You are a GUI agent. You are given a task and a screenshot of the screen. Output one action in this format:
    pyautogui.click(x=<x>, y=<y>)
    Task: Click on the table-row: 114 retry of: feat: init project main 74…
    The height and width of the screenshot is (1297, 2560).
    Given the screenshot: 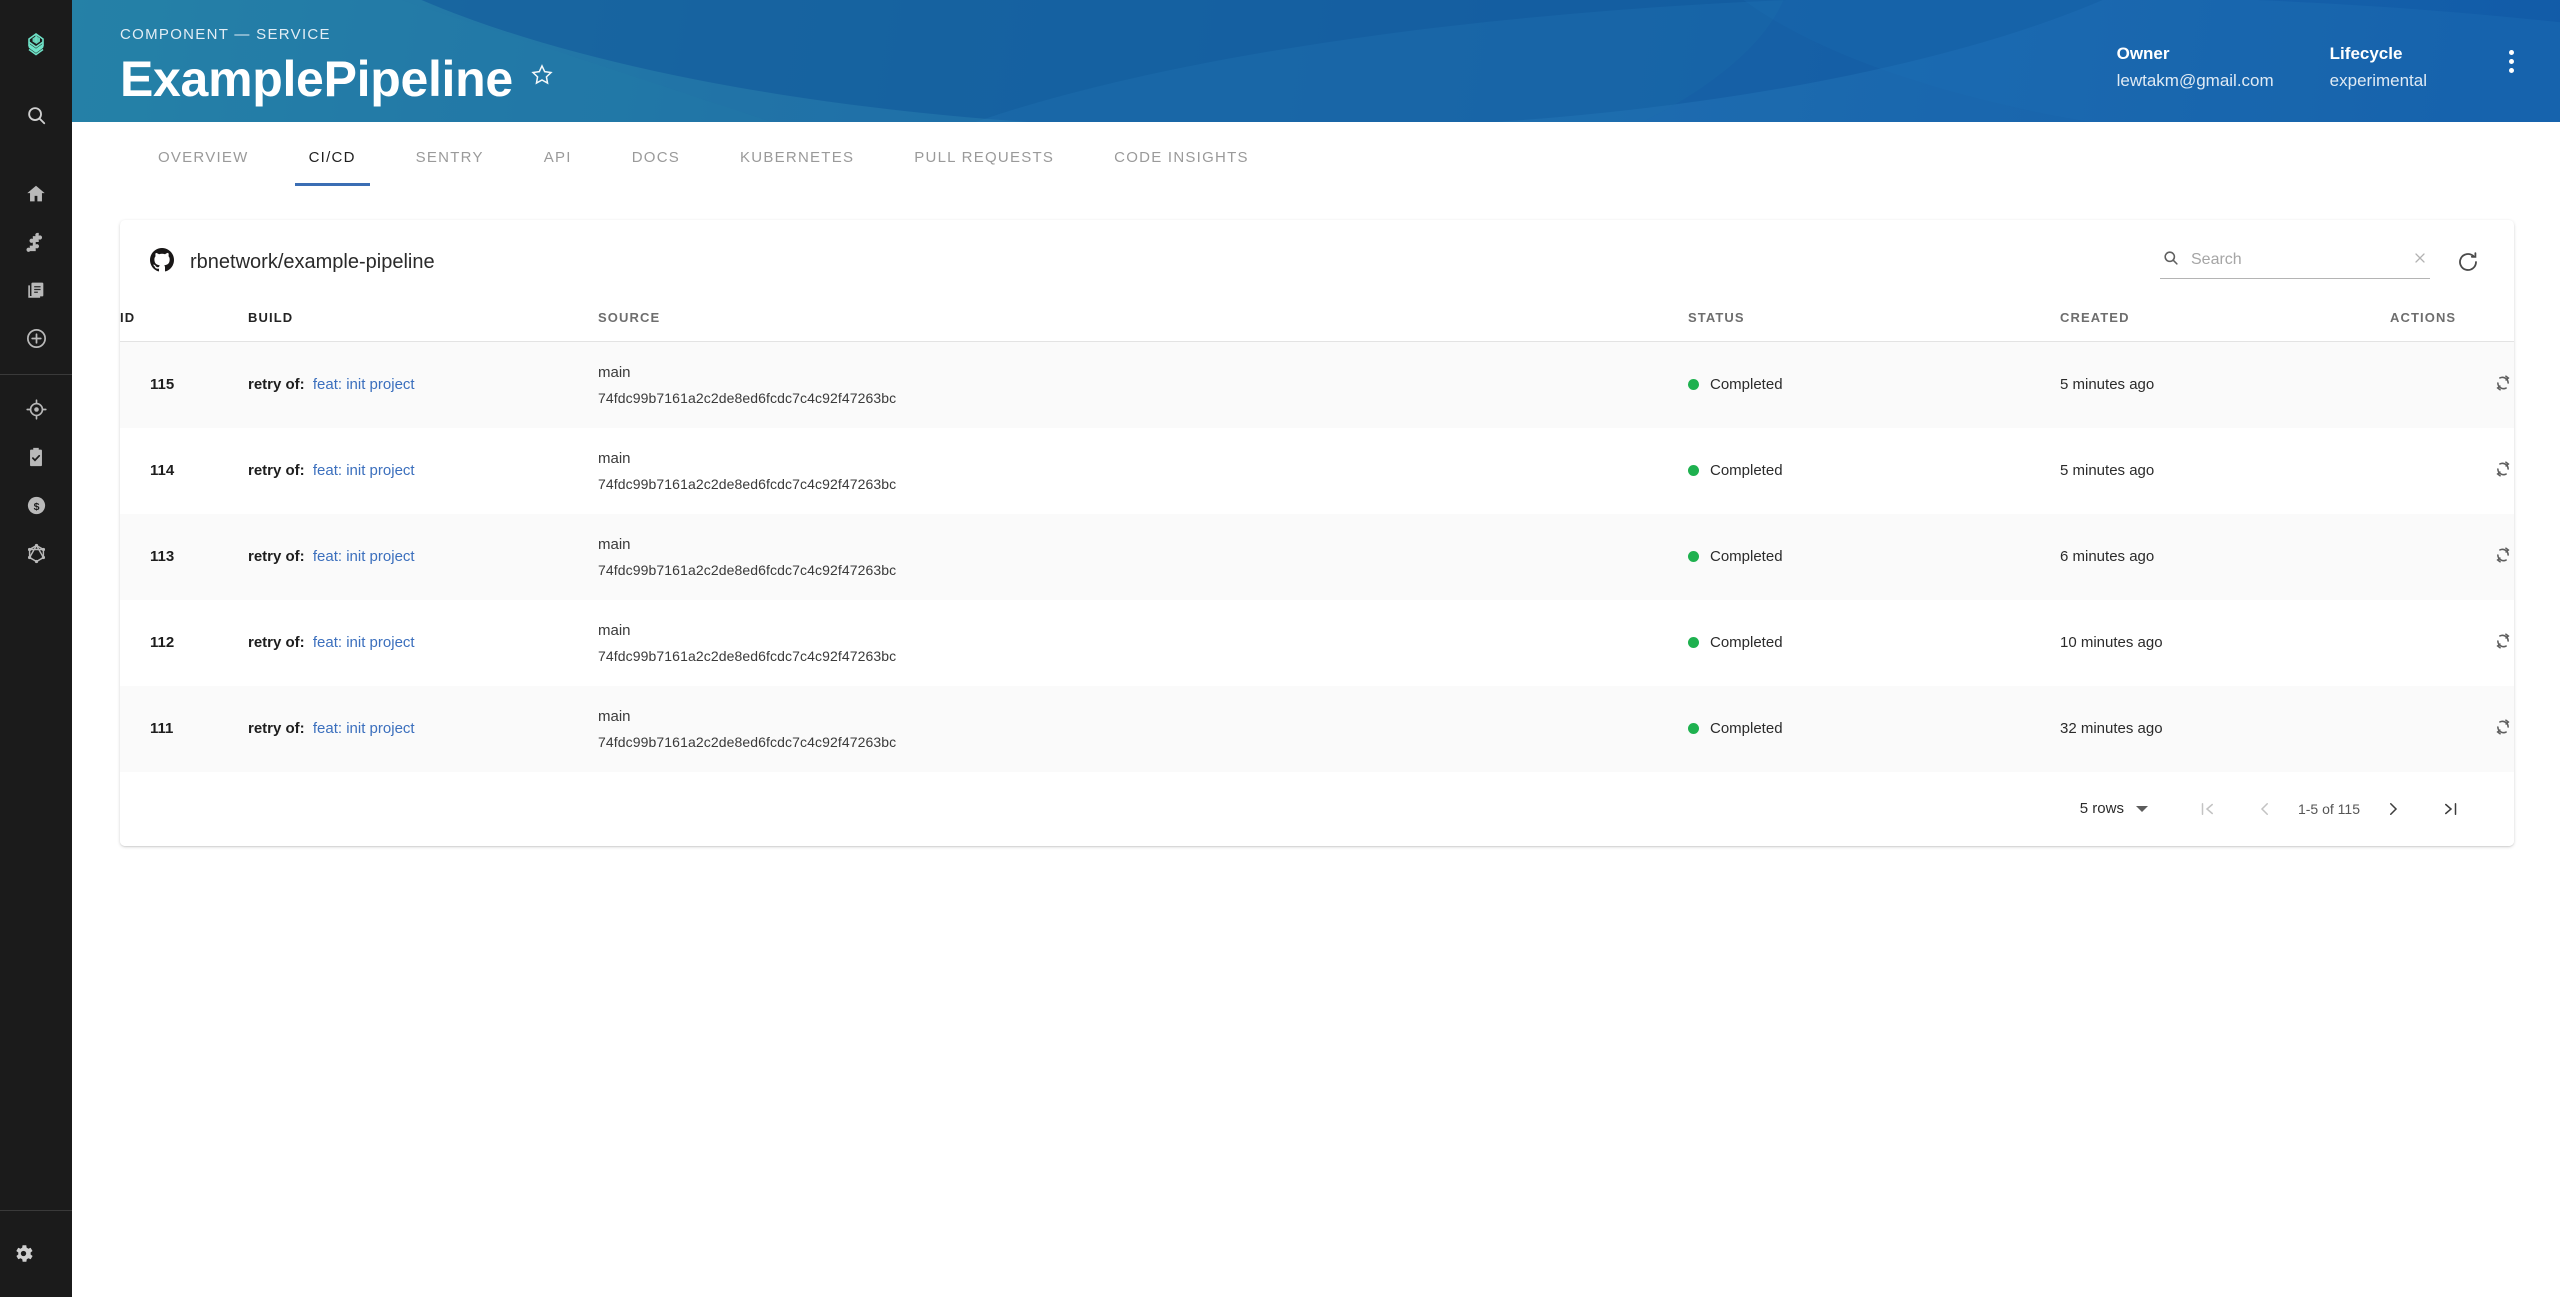 What is the action you would take?
    pyautogui.click(x=1317, y=470)
    